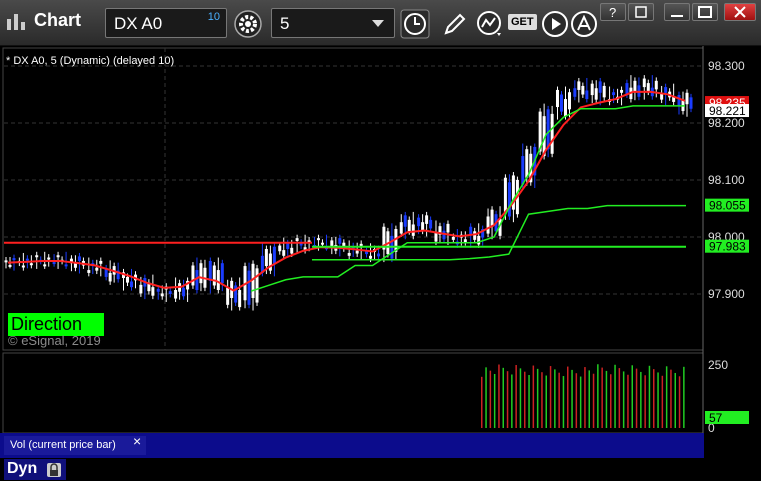 The image size is (761, 481). What do you see at coordinates (522, 23) in the screenshot?
I see `get-button: GET` at bounding box center [522, 23].